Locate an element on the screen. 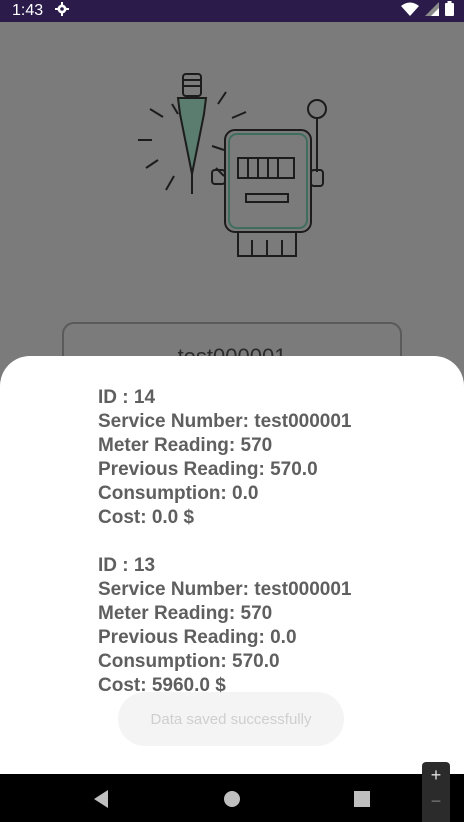 The width and height of the screenshot is (464, 822). recents-button is located at coordinates (362, 799).